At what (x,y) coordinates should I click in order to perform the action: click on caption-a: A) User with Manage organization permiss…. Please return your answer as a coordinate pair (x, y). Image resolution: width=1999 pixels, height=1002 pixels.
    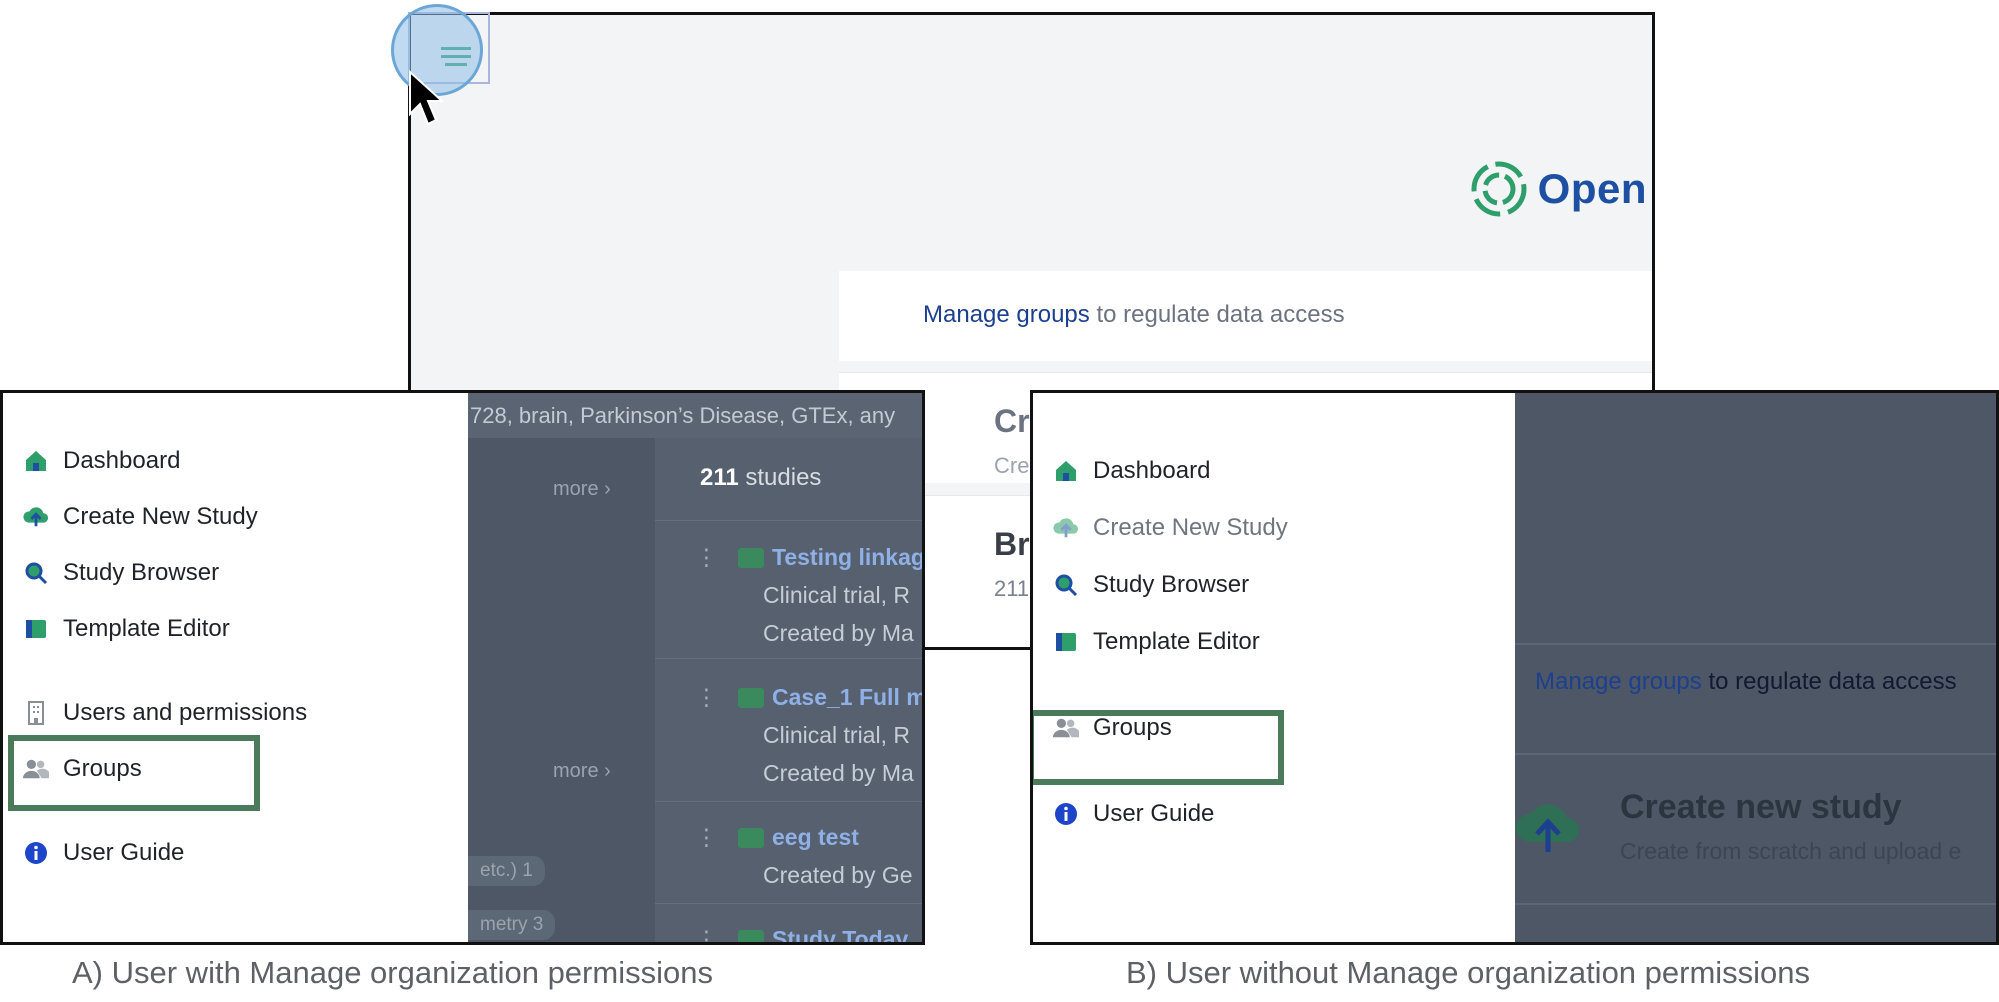
    Looking at the image, I should click on (392, 972).